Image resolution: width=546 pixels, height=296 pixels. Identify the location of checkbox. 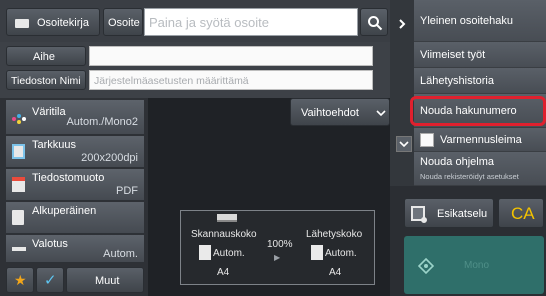
(427, 140).